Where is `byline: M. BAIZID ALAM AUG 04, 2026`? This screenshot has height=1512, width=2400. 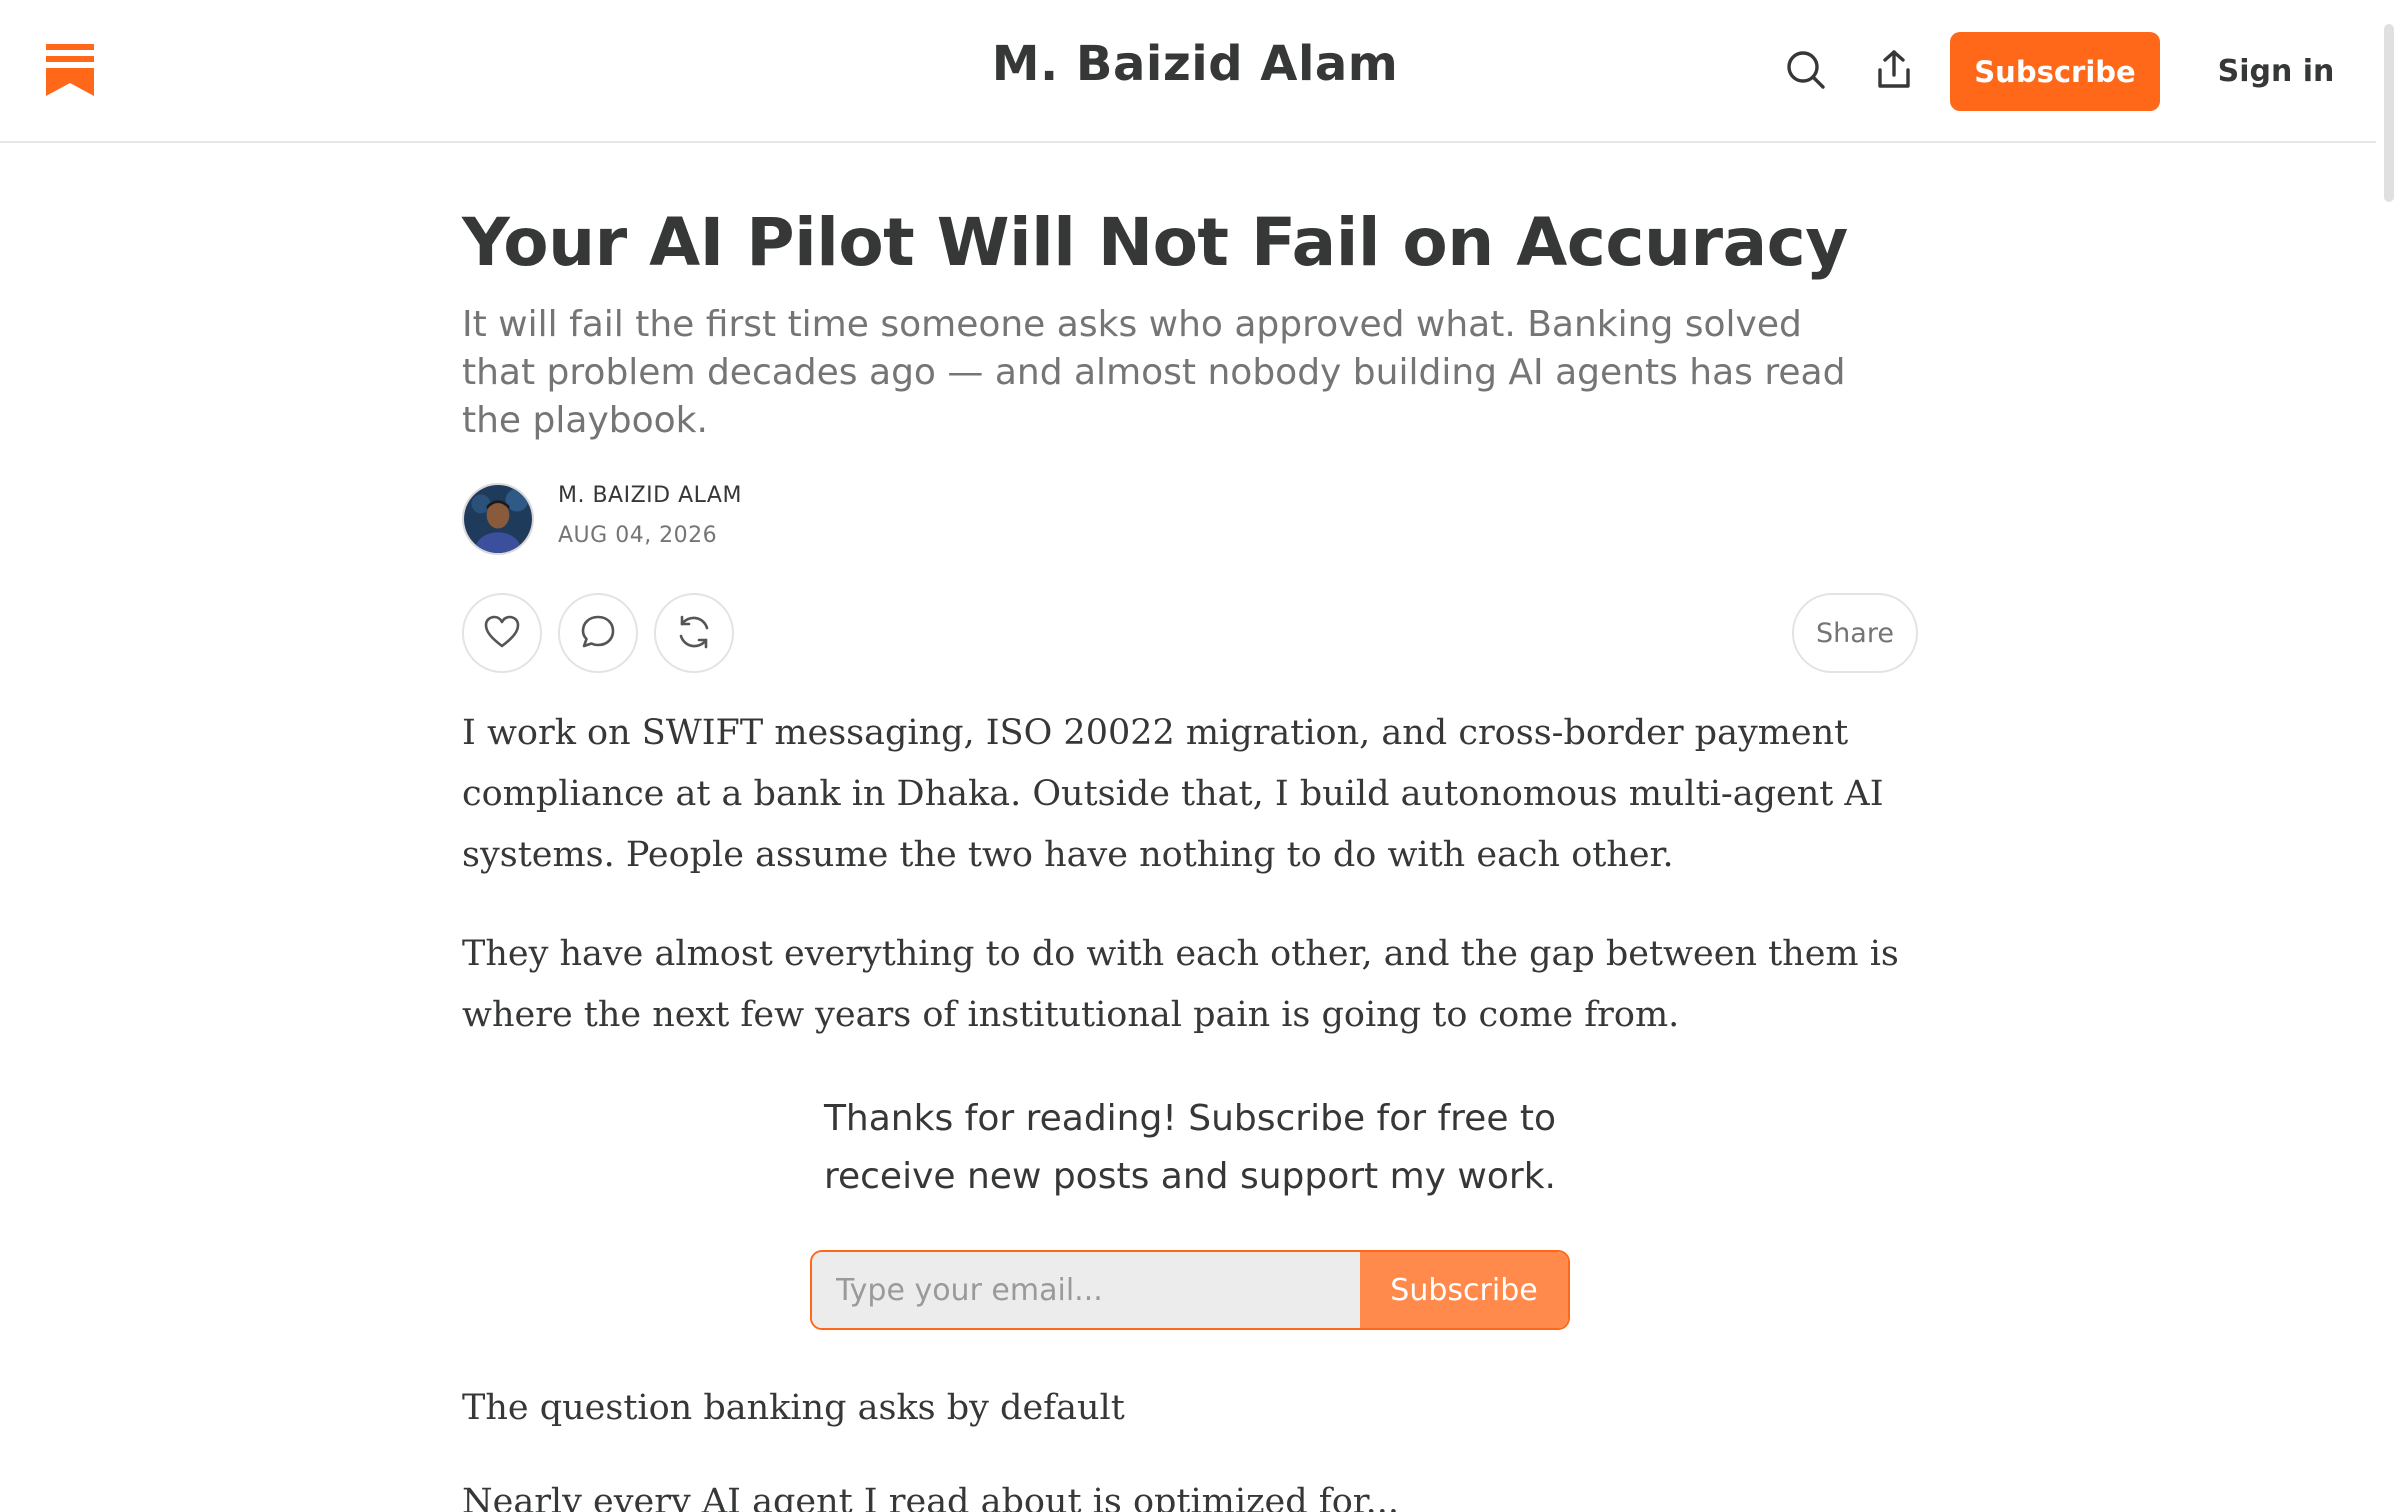
byline: M. BAIZID ALAM AUG 04, 2026 is located at coordinates (1190, 519).